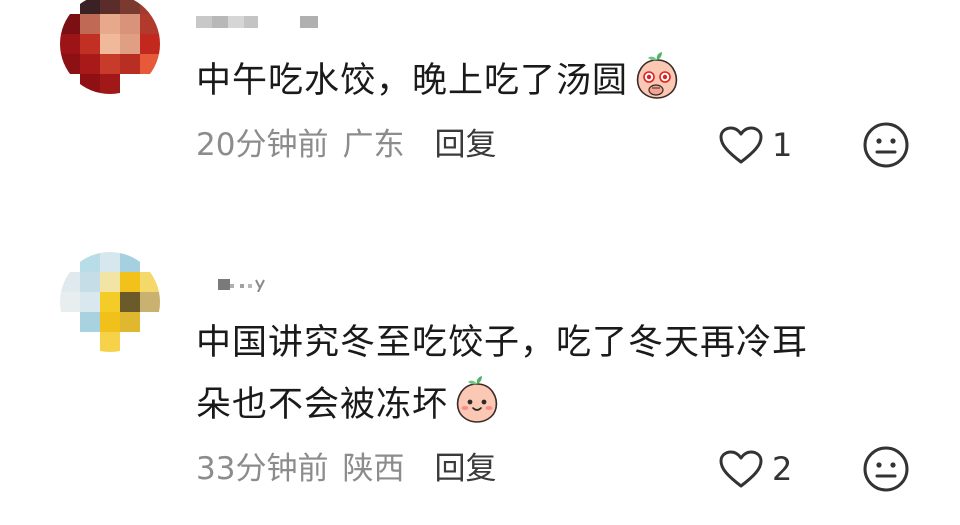 The width and height of the screenshot is (960, 525). What do you see at coordinates (322, 405) in the screenshot?
I see `comment-text-line: 朵也不会被冻坏` at bounding box center [322, 405].